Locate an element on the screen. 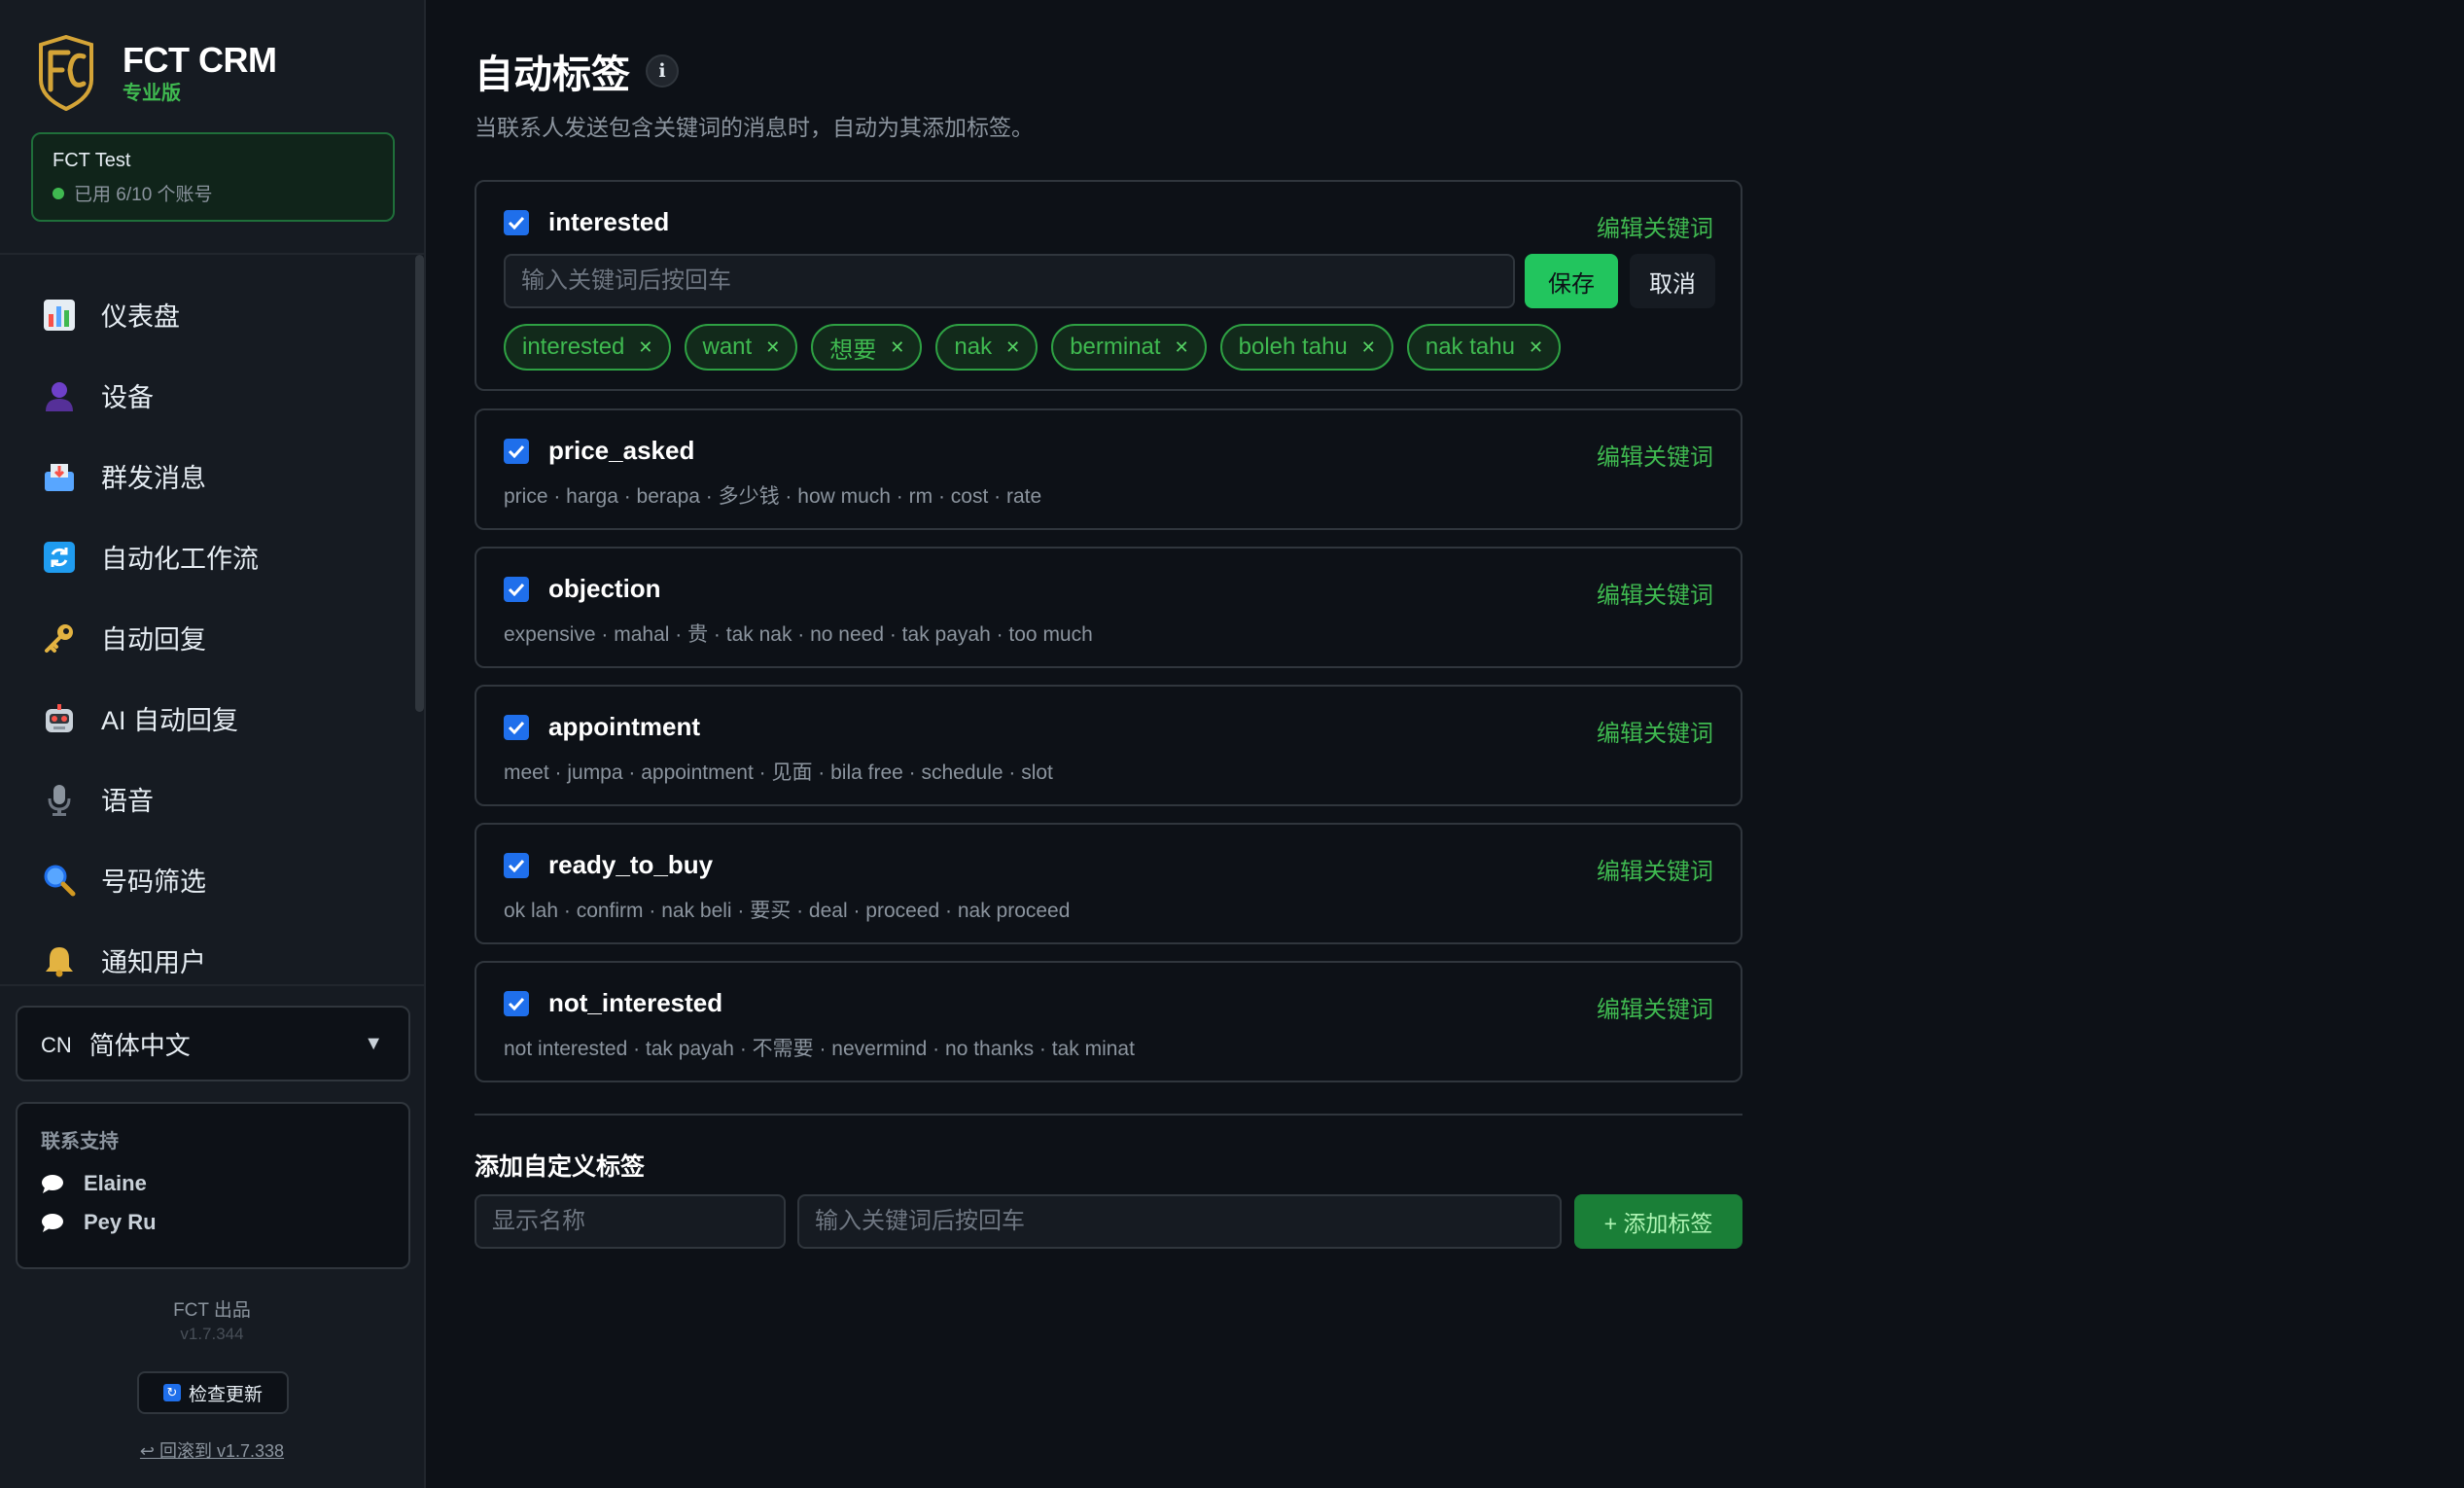  sidebar-item-auto-reply: 自动回复 is located at coordinates (212, 637).